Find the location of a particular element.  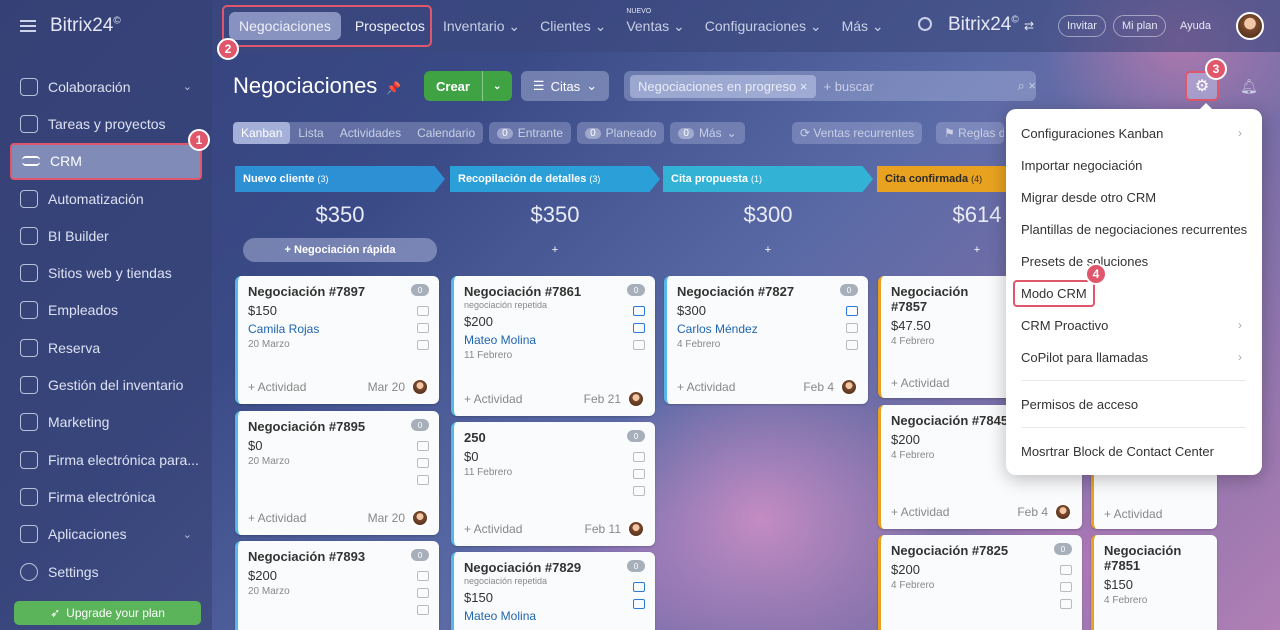

tab-negociaciones: Negociaciones is located at coordinates (285, 26).